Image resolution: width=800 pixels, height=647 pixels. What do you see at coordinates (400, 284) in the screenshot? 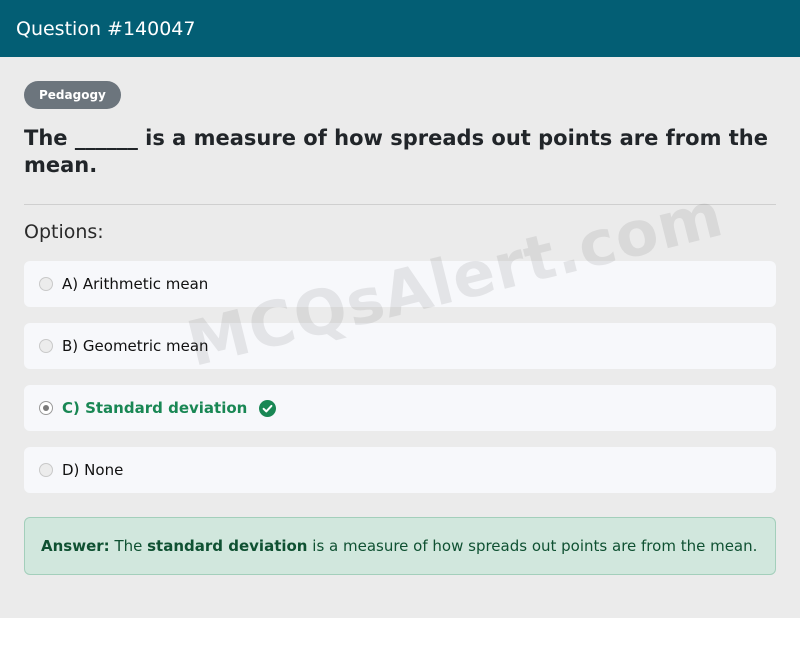
I see `option-a: A) Arithmetic mean` at bounding box center [400, 284].